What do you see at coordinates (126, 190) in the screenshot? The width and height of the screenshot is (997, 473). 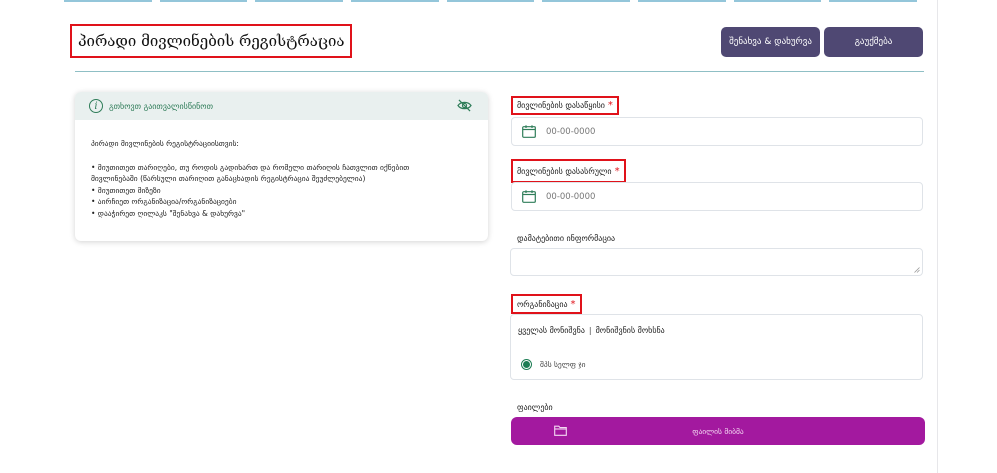 I see `info-item: • მიუთითეთ მიზეზი` at bounding box center [126, 190].